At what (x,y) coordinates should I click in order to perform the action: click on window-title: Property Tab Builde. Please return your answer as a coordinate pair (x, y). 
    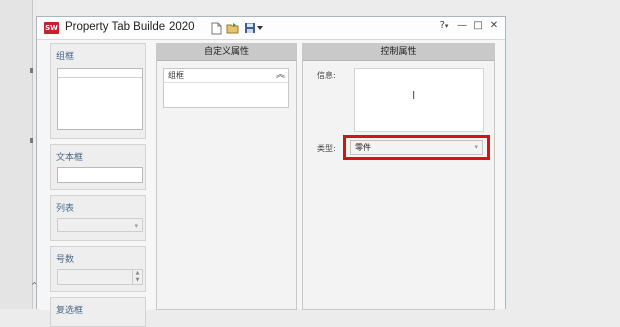
    Looking at the image, I should click on (115, 27).